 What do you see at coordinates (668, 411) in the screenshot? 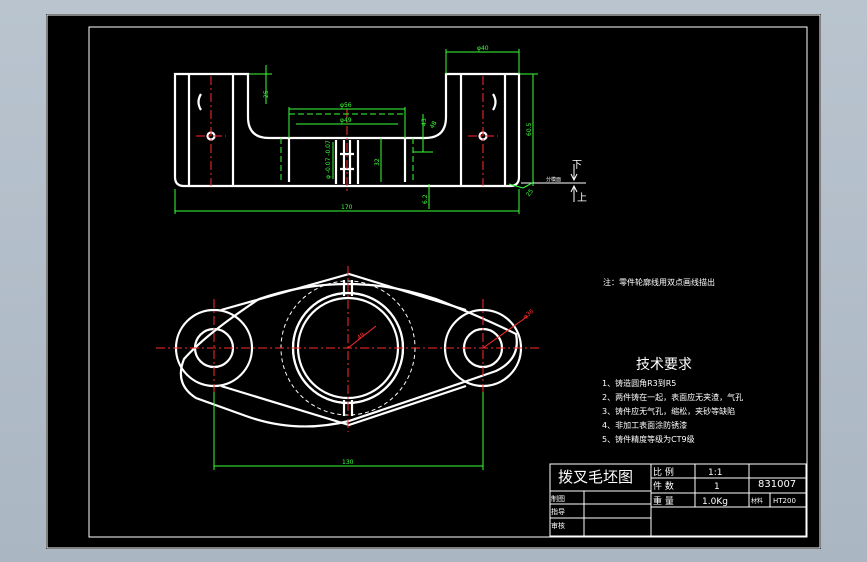
I see `tech-req-item: 3、铸件应无气孔，缩松，夹砂等缺陷` at bounding box center [668, 411].